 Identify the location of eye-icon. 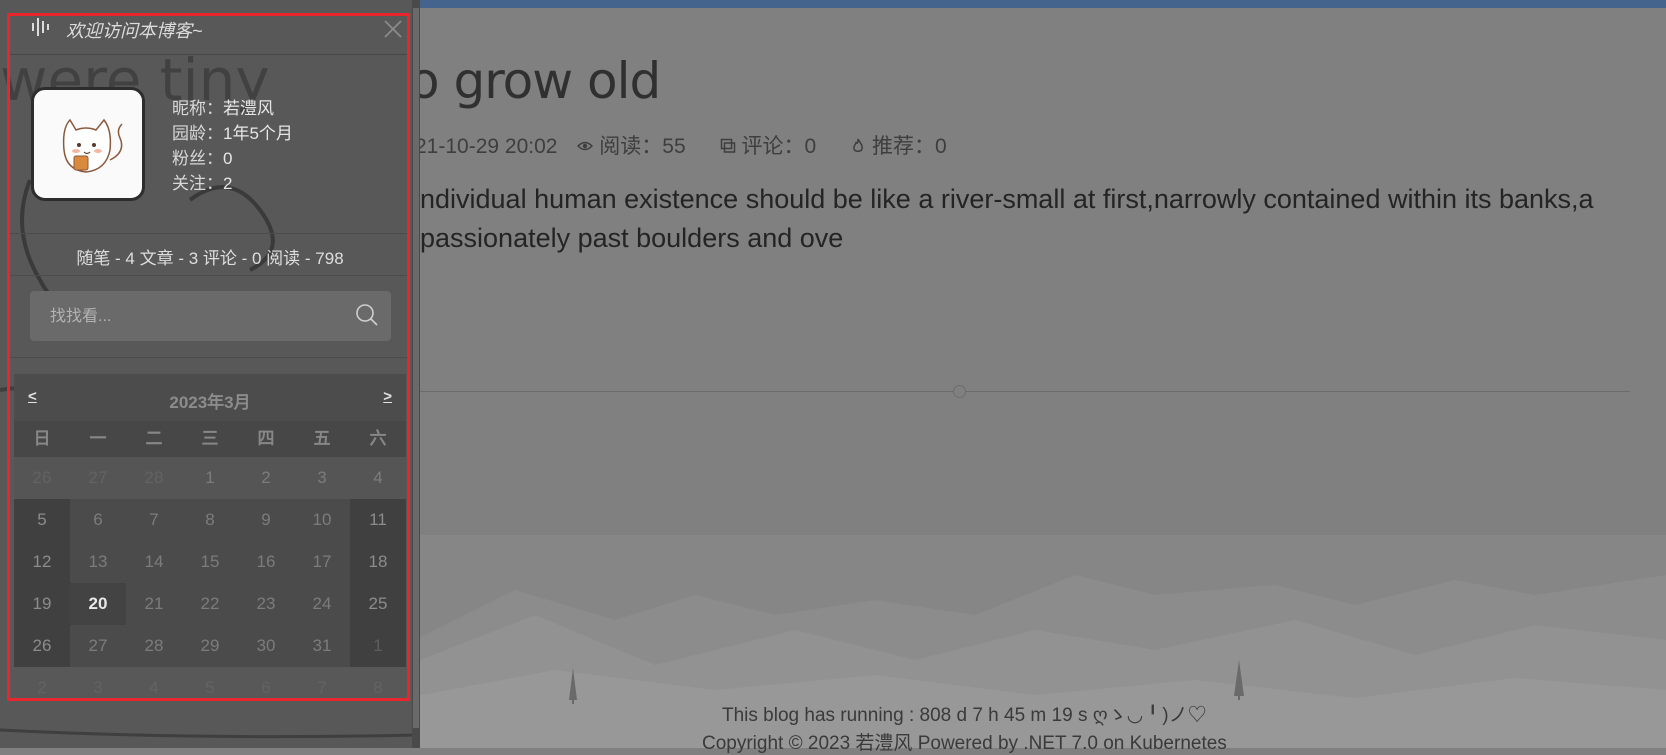
(585, 146).